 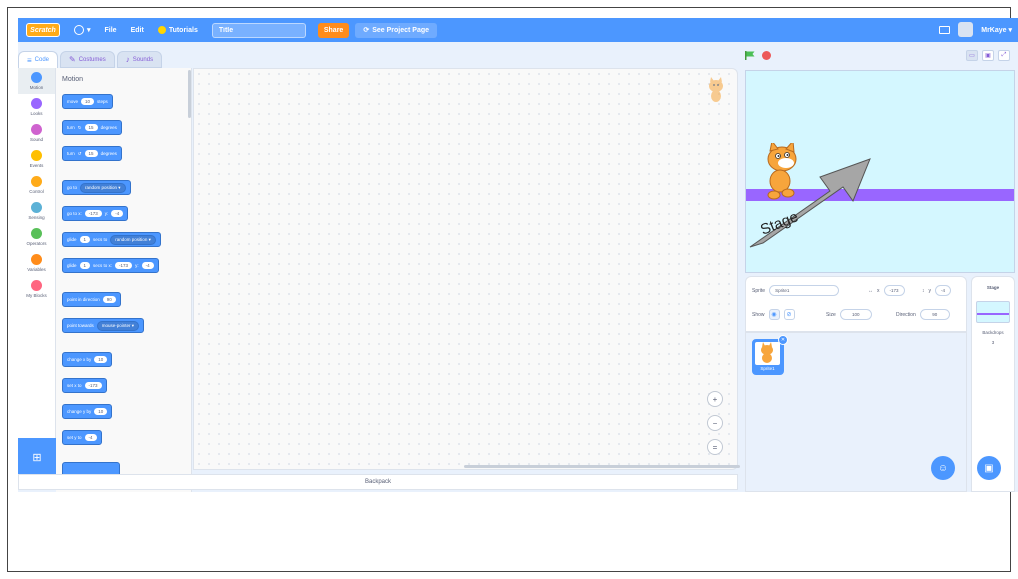 I want to click on glide-to-xy-block: glide 1 secs to x: -173 y: -4, so click(x=110, y=265).